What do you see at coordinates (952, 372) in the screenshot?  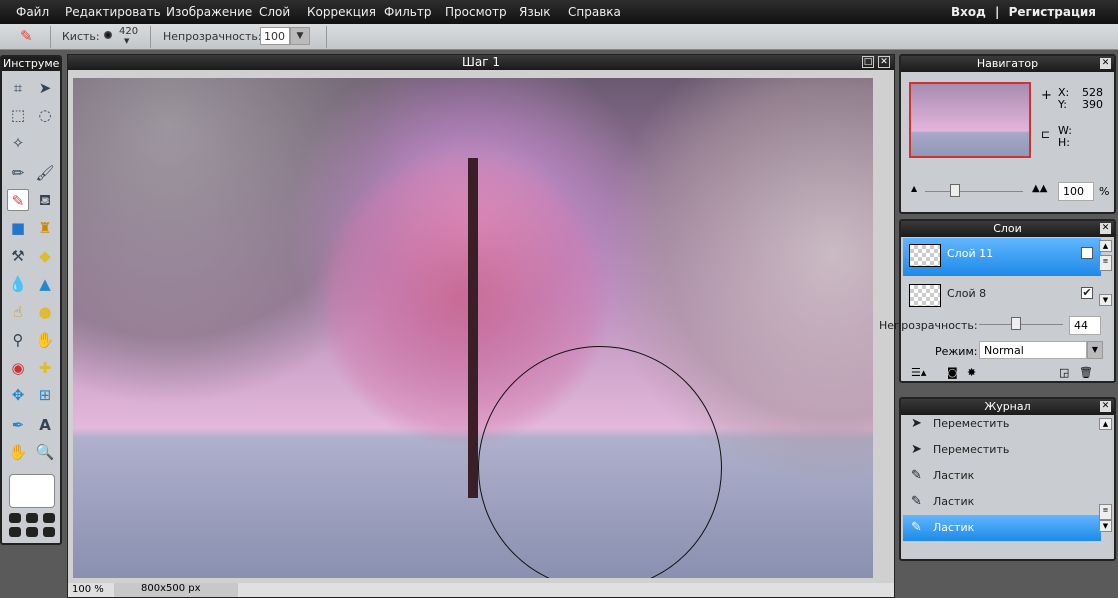 I see `layer-mask-icon: ◙` at bounding box center [952, 372].